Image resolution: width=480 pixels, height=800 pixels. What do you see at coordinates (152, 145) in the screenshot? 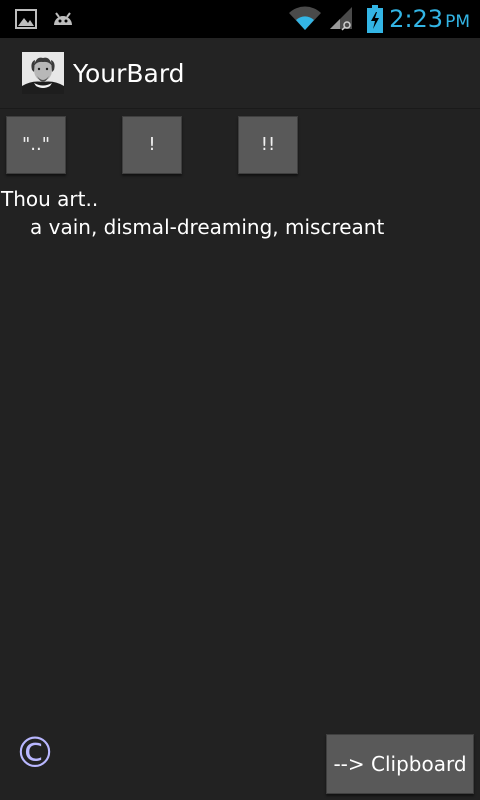
I see `exclaim-button: !` at bounding box center [152, 145].